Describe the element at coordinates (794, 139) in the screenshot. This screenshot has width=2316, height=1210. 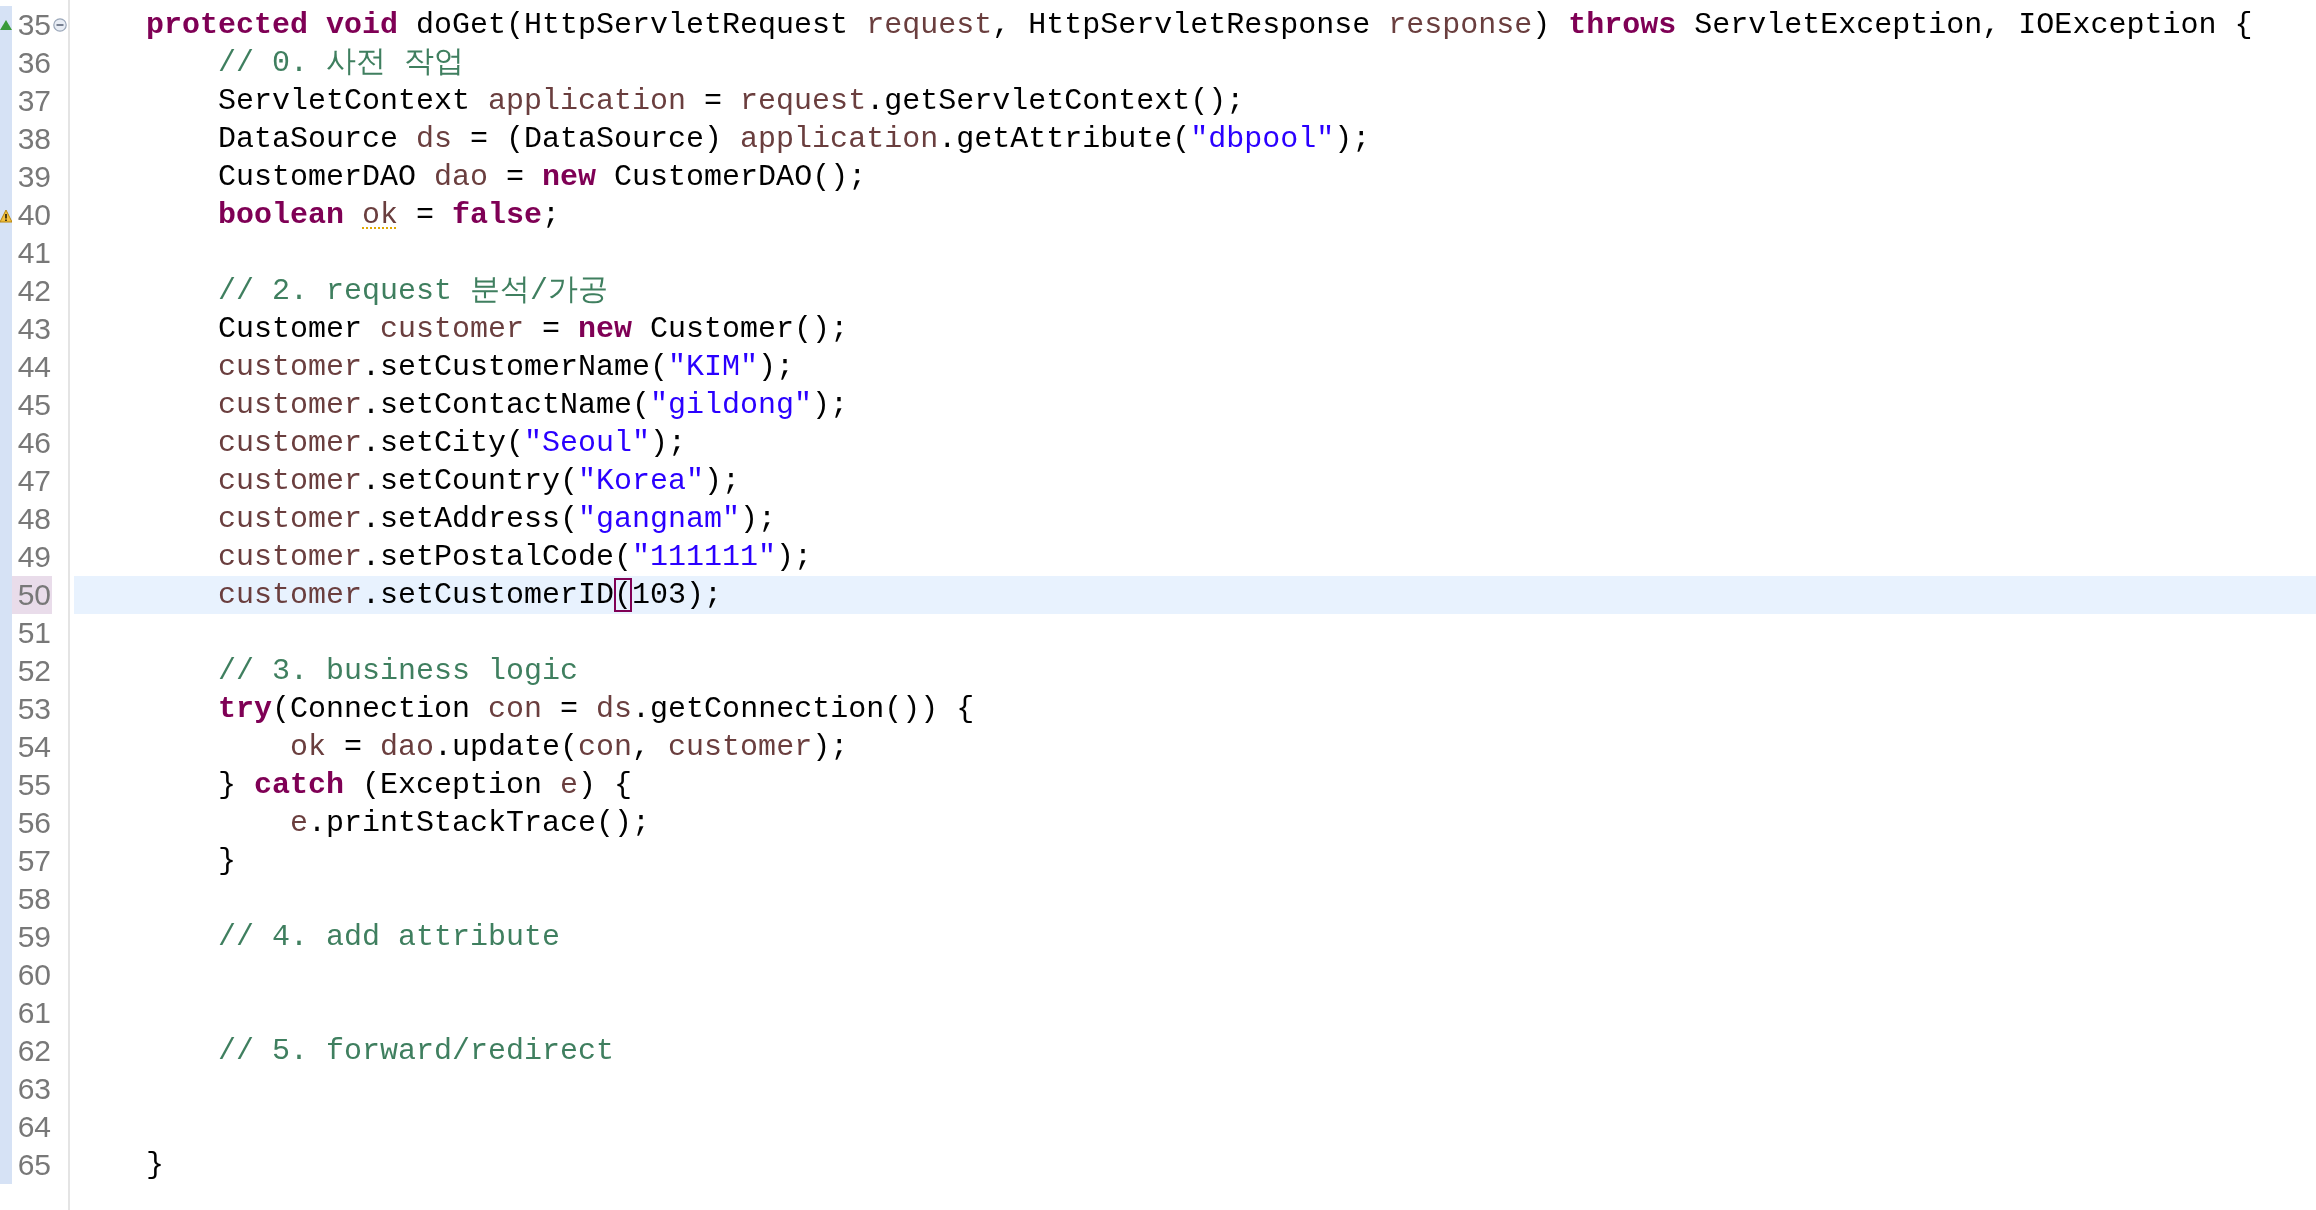
I see `code-line: DataSource ds = (DataSource) application.getAttribute("dbpool");` at that location.